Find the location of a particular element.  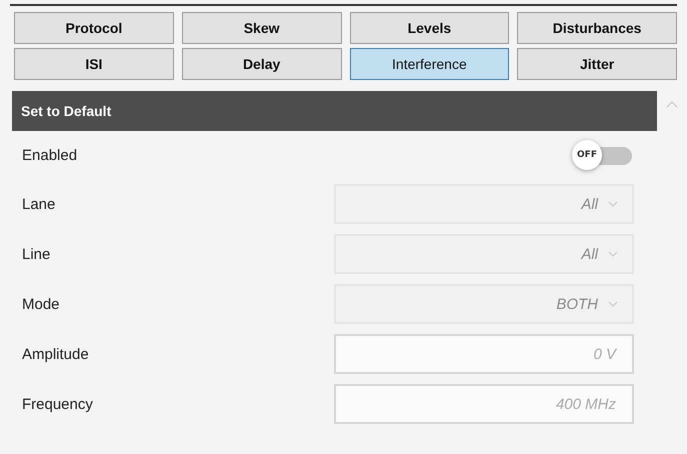

panel-header: Set to Default is located at coordinates (334, 111).